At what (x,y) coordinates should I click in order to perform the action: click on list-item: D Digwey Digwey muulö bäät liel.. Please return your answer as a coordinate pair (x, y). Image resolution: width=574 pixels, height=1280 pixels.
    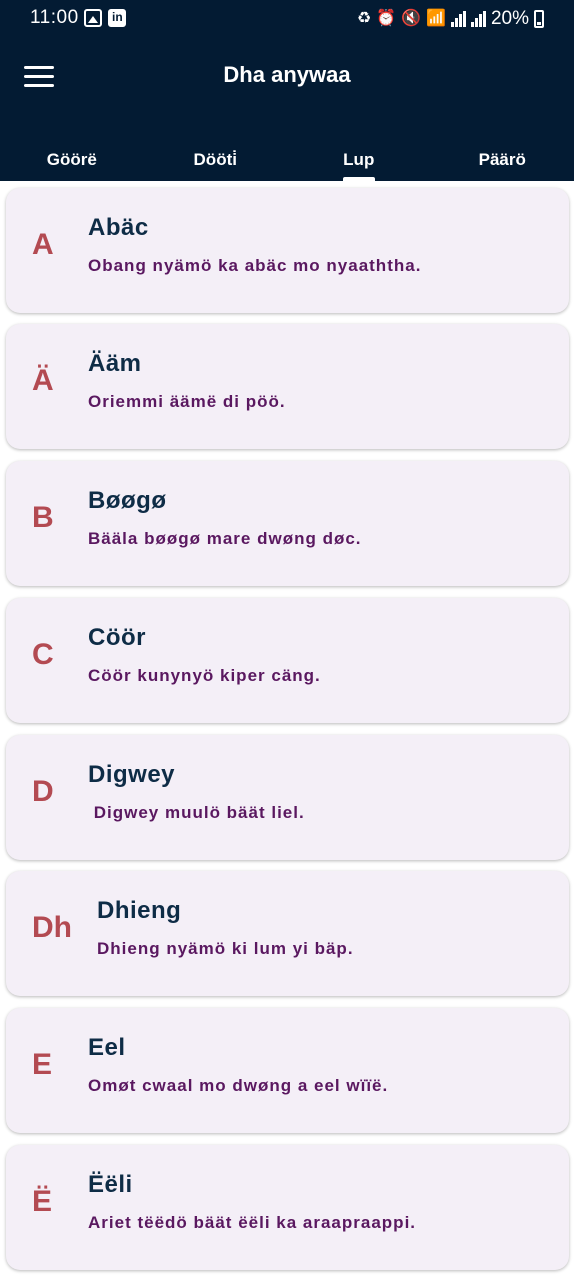
    Looking at the image, I should click on (287, 797).